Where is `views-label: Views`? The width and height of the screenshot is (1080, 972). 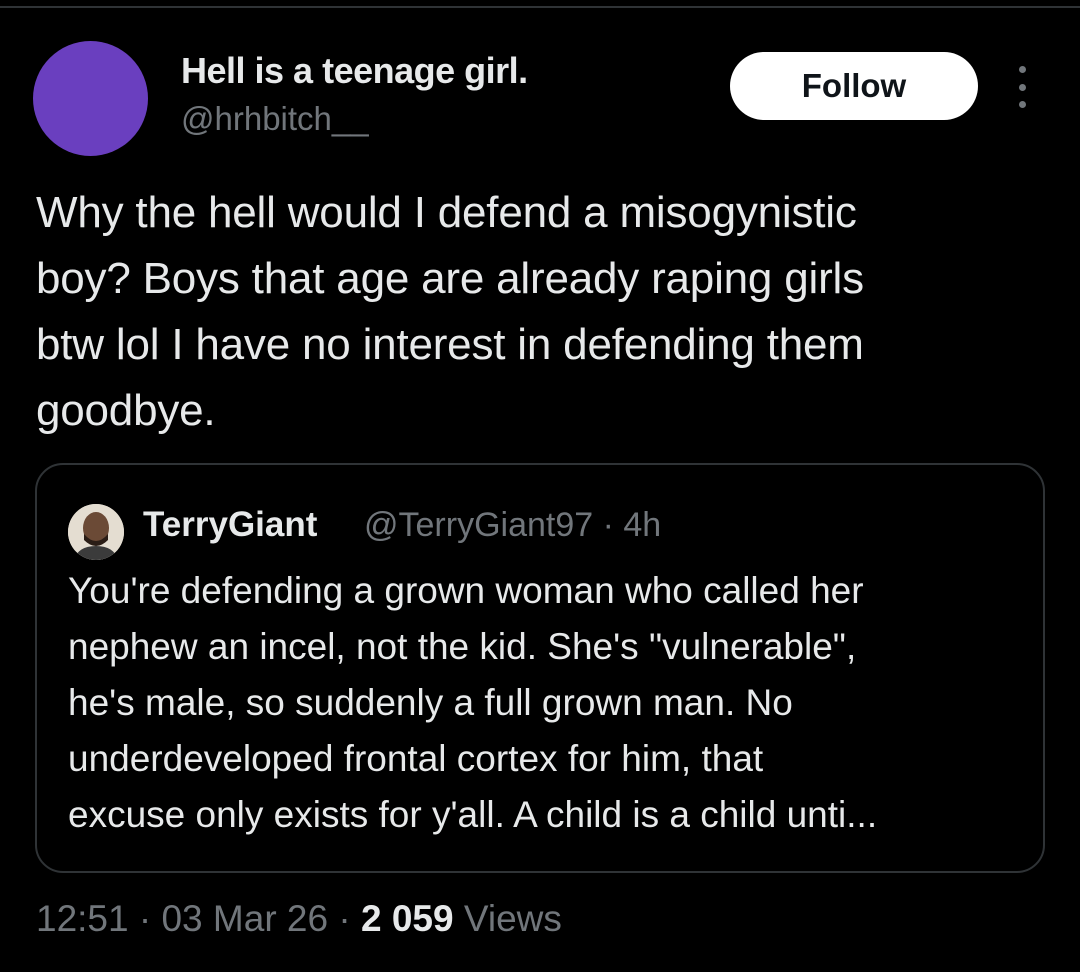
views-label: Views is located at coordinates (512, 918).